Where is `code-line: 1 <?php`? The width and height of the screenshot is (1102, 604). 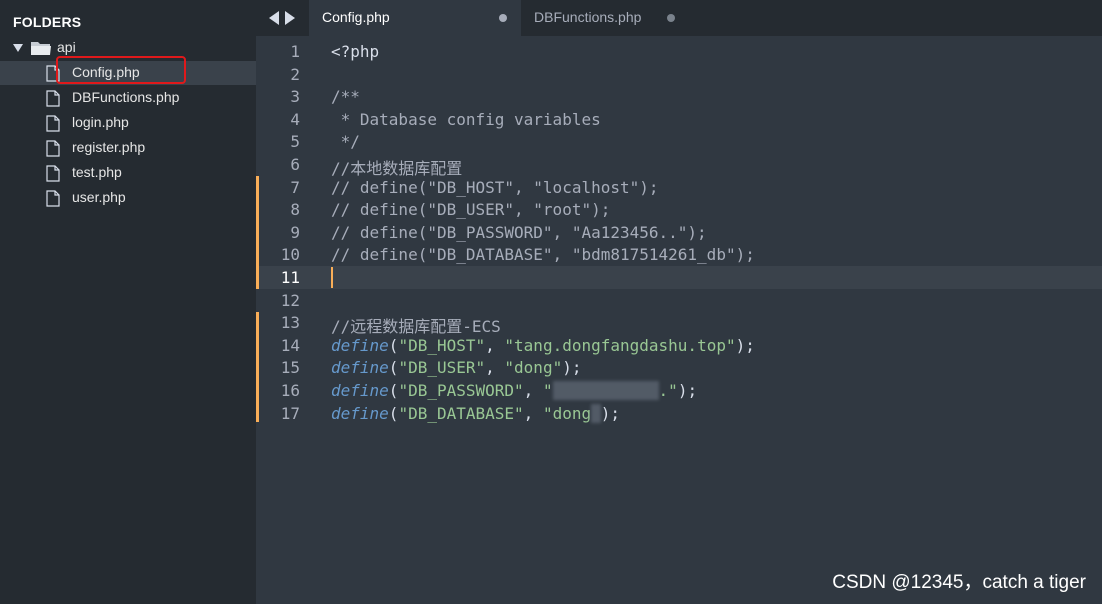
code-line: 1 <?php is located at coordinates (679, 51).